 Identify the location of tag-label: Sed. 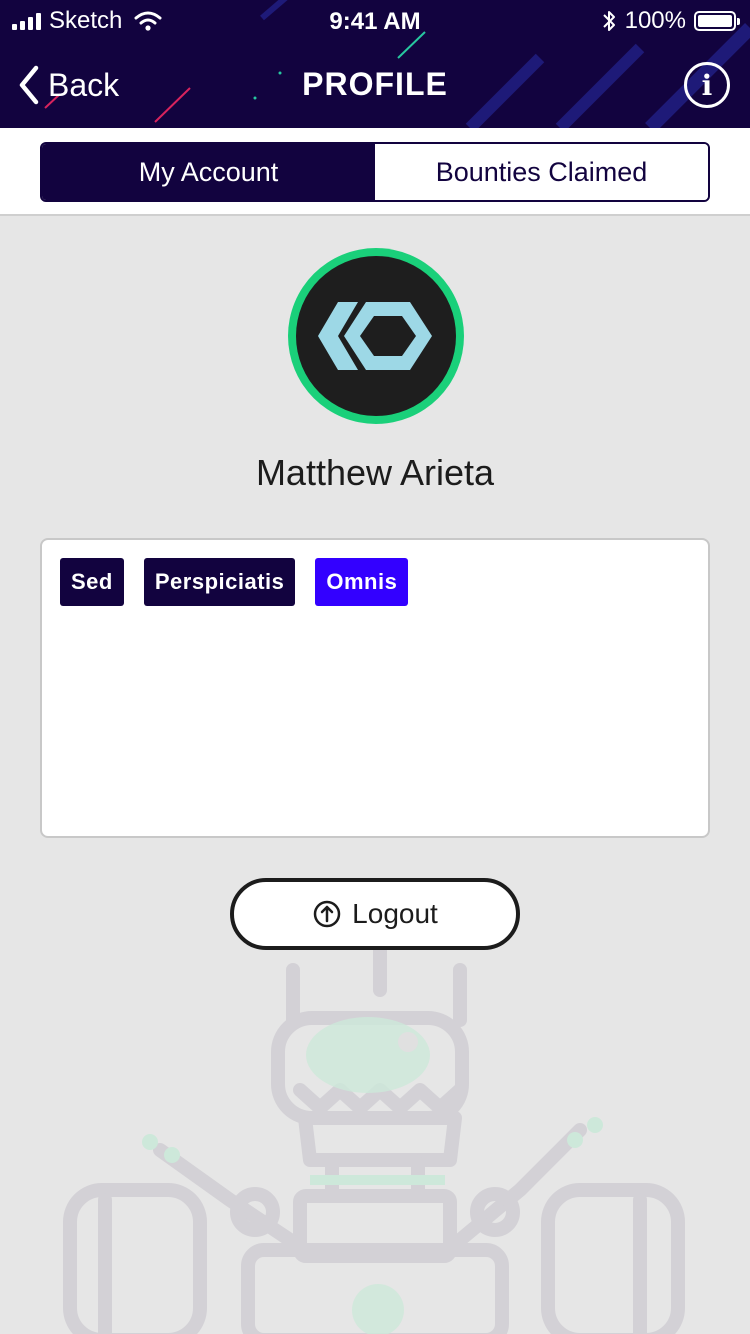
(92, 581).